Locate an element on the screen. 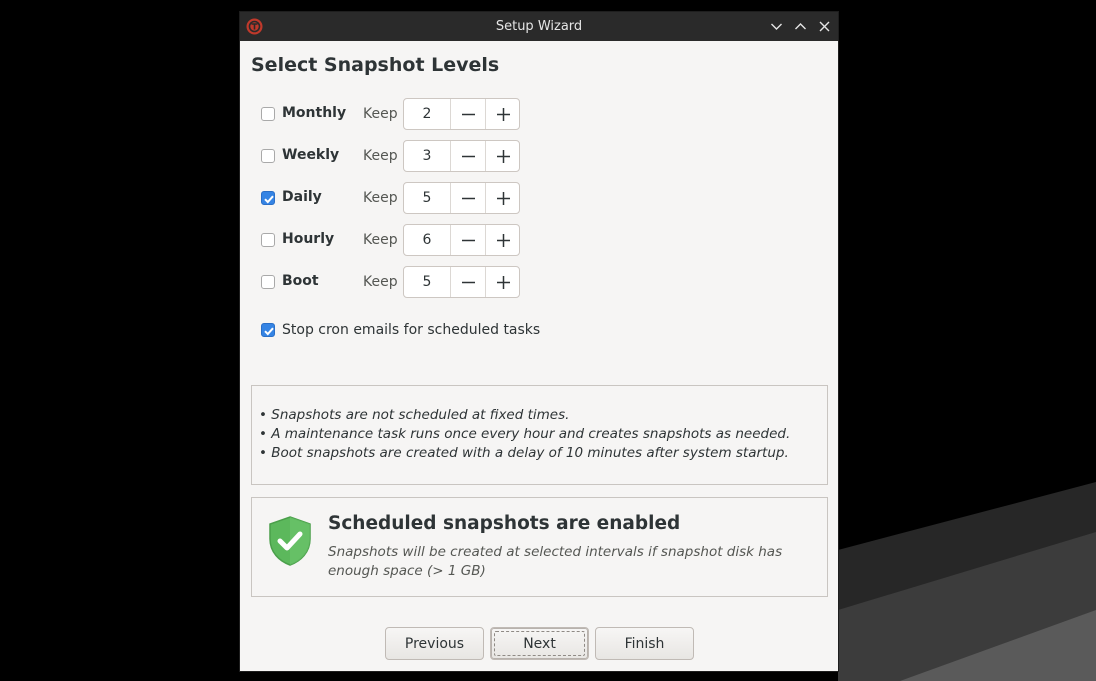 This screenshot has height=681, width=1096. chevron-up-icon is located at coordinates (800, 26).